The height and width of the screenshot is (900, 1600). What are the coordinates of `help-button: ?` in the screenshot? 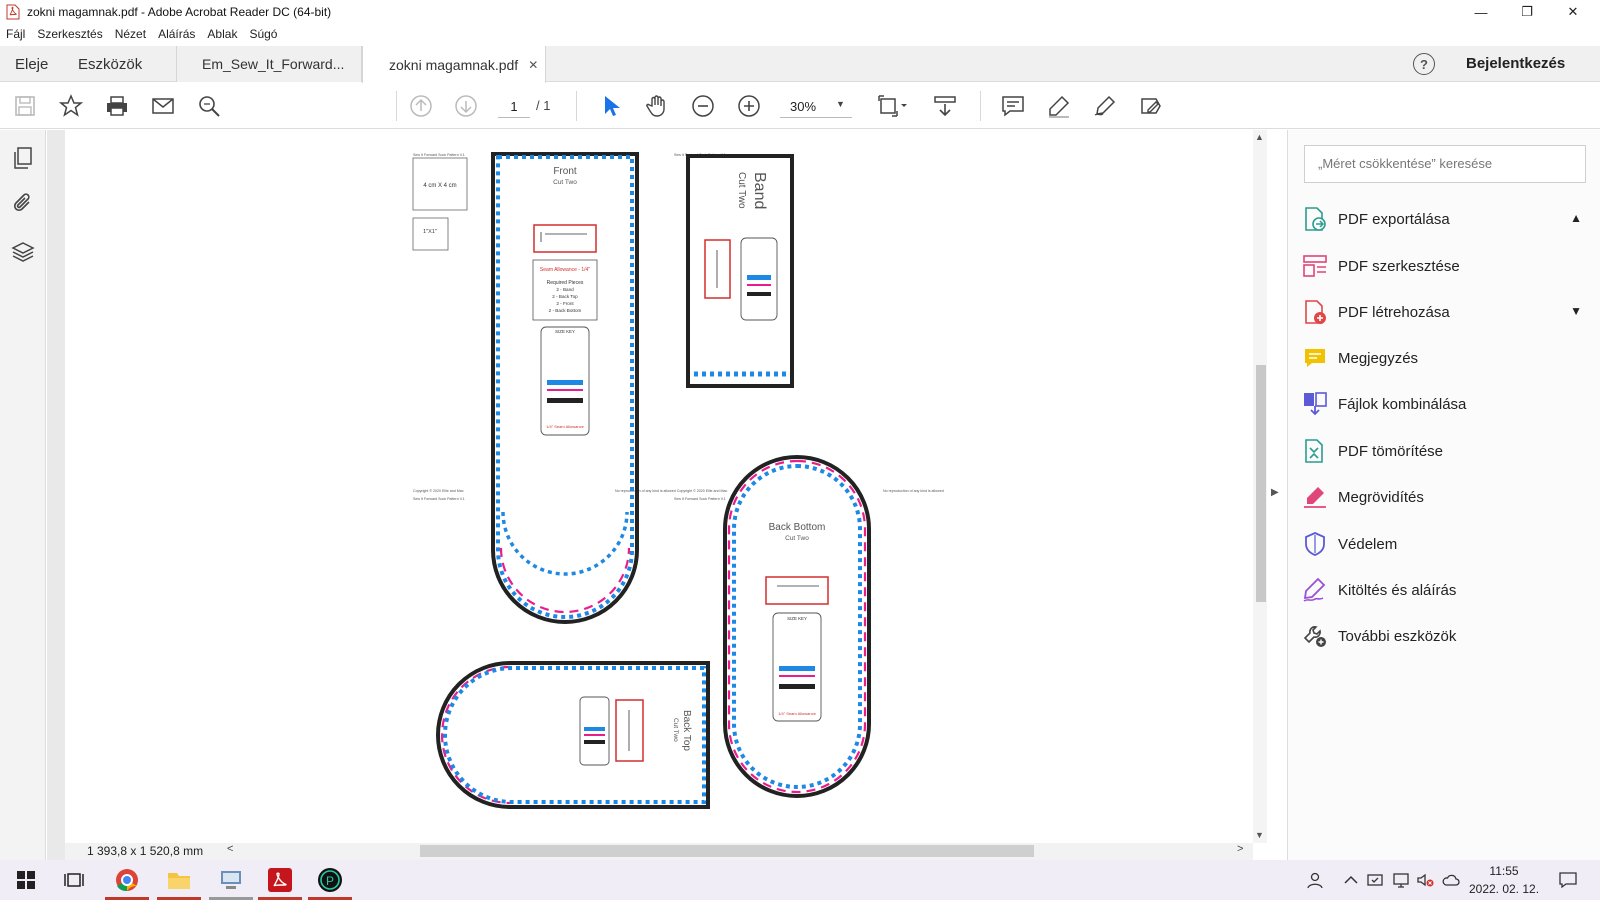 It's located at (1424, 64).